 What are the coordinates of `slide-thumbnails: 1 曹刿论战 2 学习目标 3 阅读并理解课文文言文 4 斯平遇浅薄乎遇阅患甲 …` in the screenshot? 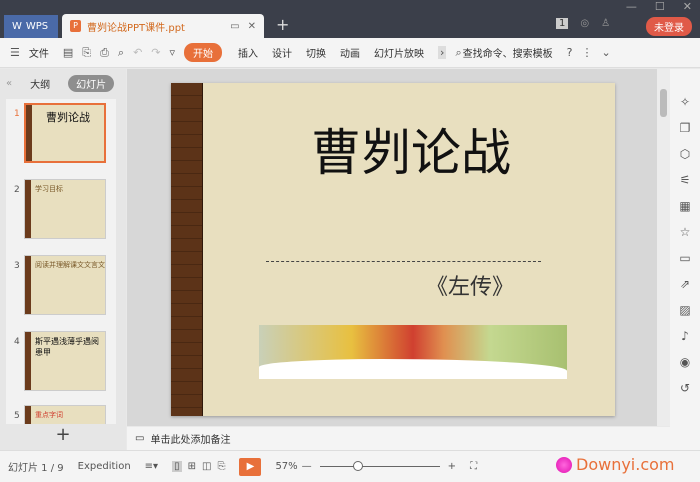 It's located at (61, 261).